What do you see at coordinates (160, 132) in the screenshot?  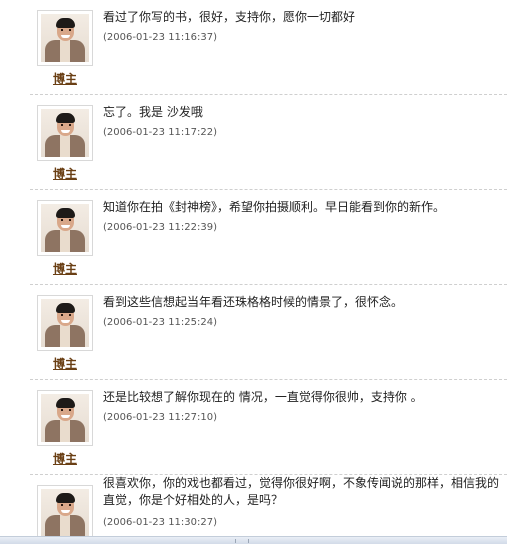 I see `comment-timestamp: (2006-01-23 11:17:22)` at bounding box center [160, 132].